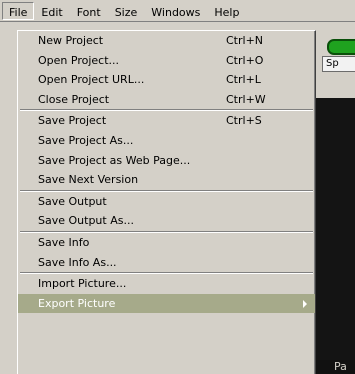 The height and width of the screenshot is (374, 355). I want to click on menu-help: Help, so click(226, 11).